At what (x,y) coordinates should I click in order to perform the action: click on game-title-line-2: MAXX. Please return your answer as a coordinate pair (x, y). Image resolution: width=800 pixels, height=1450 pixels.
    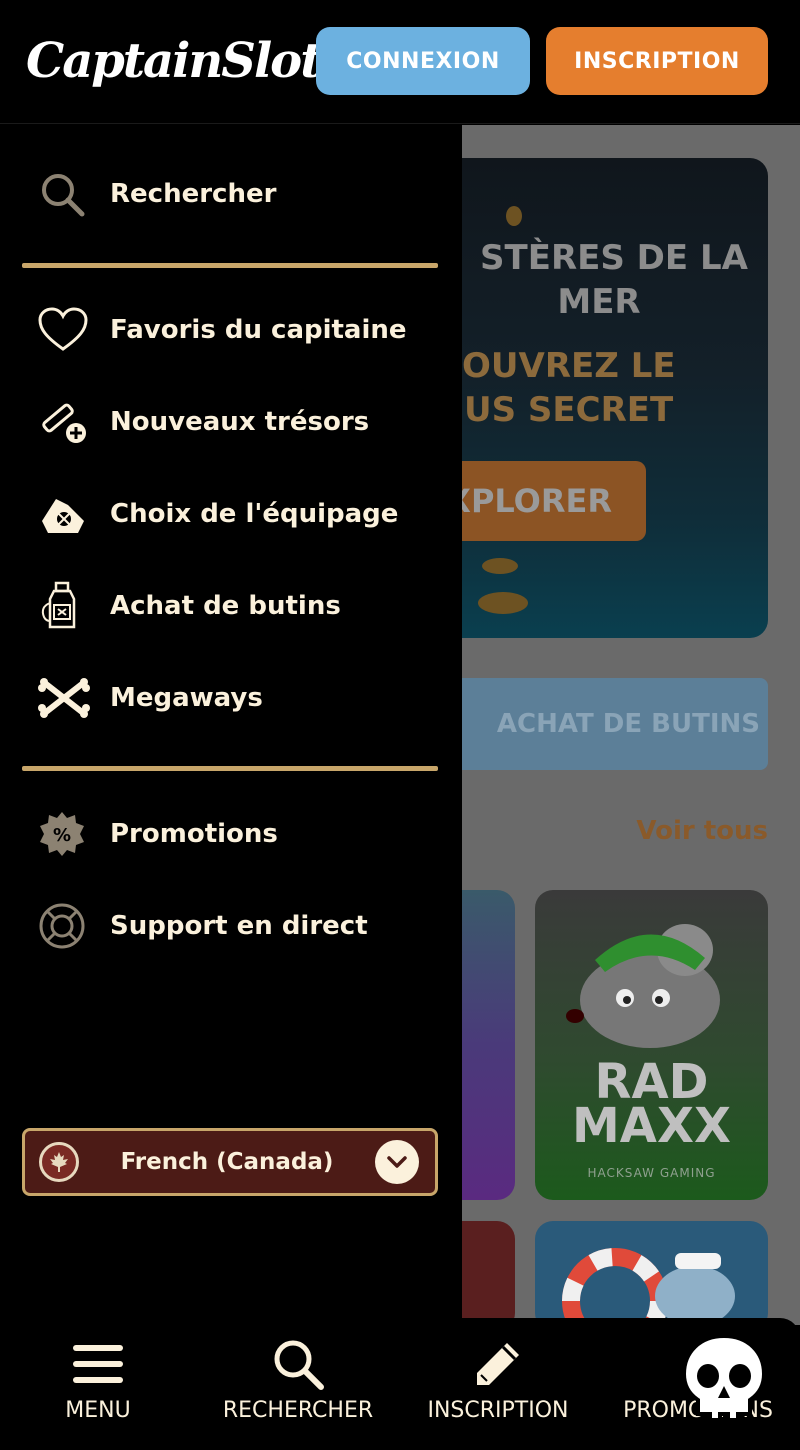
    Looking at the image, I should click on (651, 1126).